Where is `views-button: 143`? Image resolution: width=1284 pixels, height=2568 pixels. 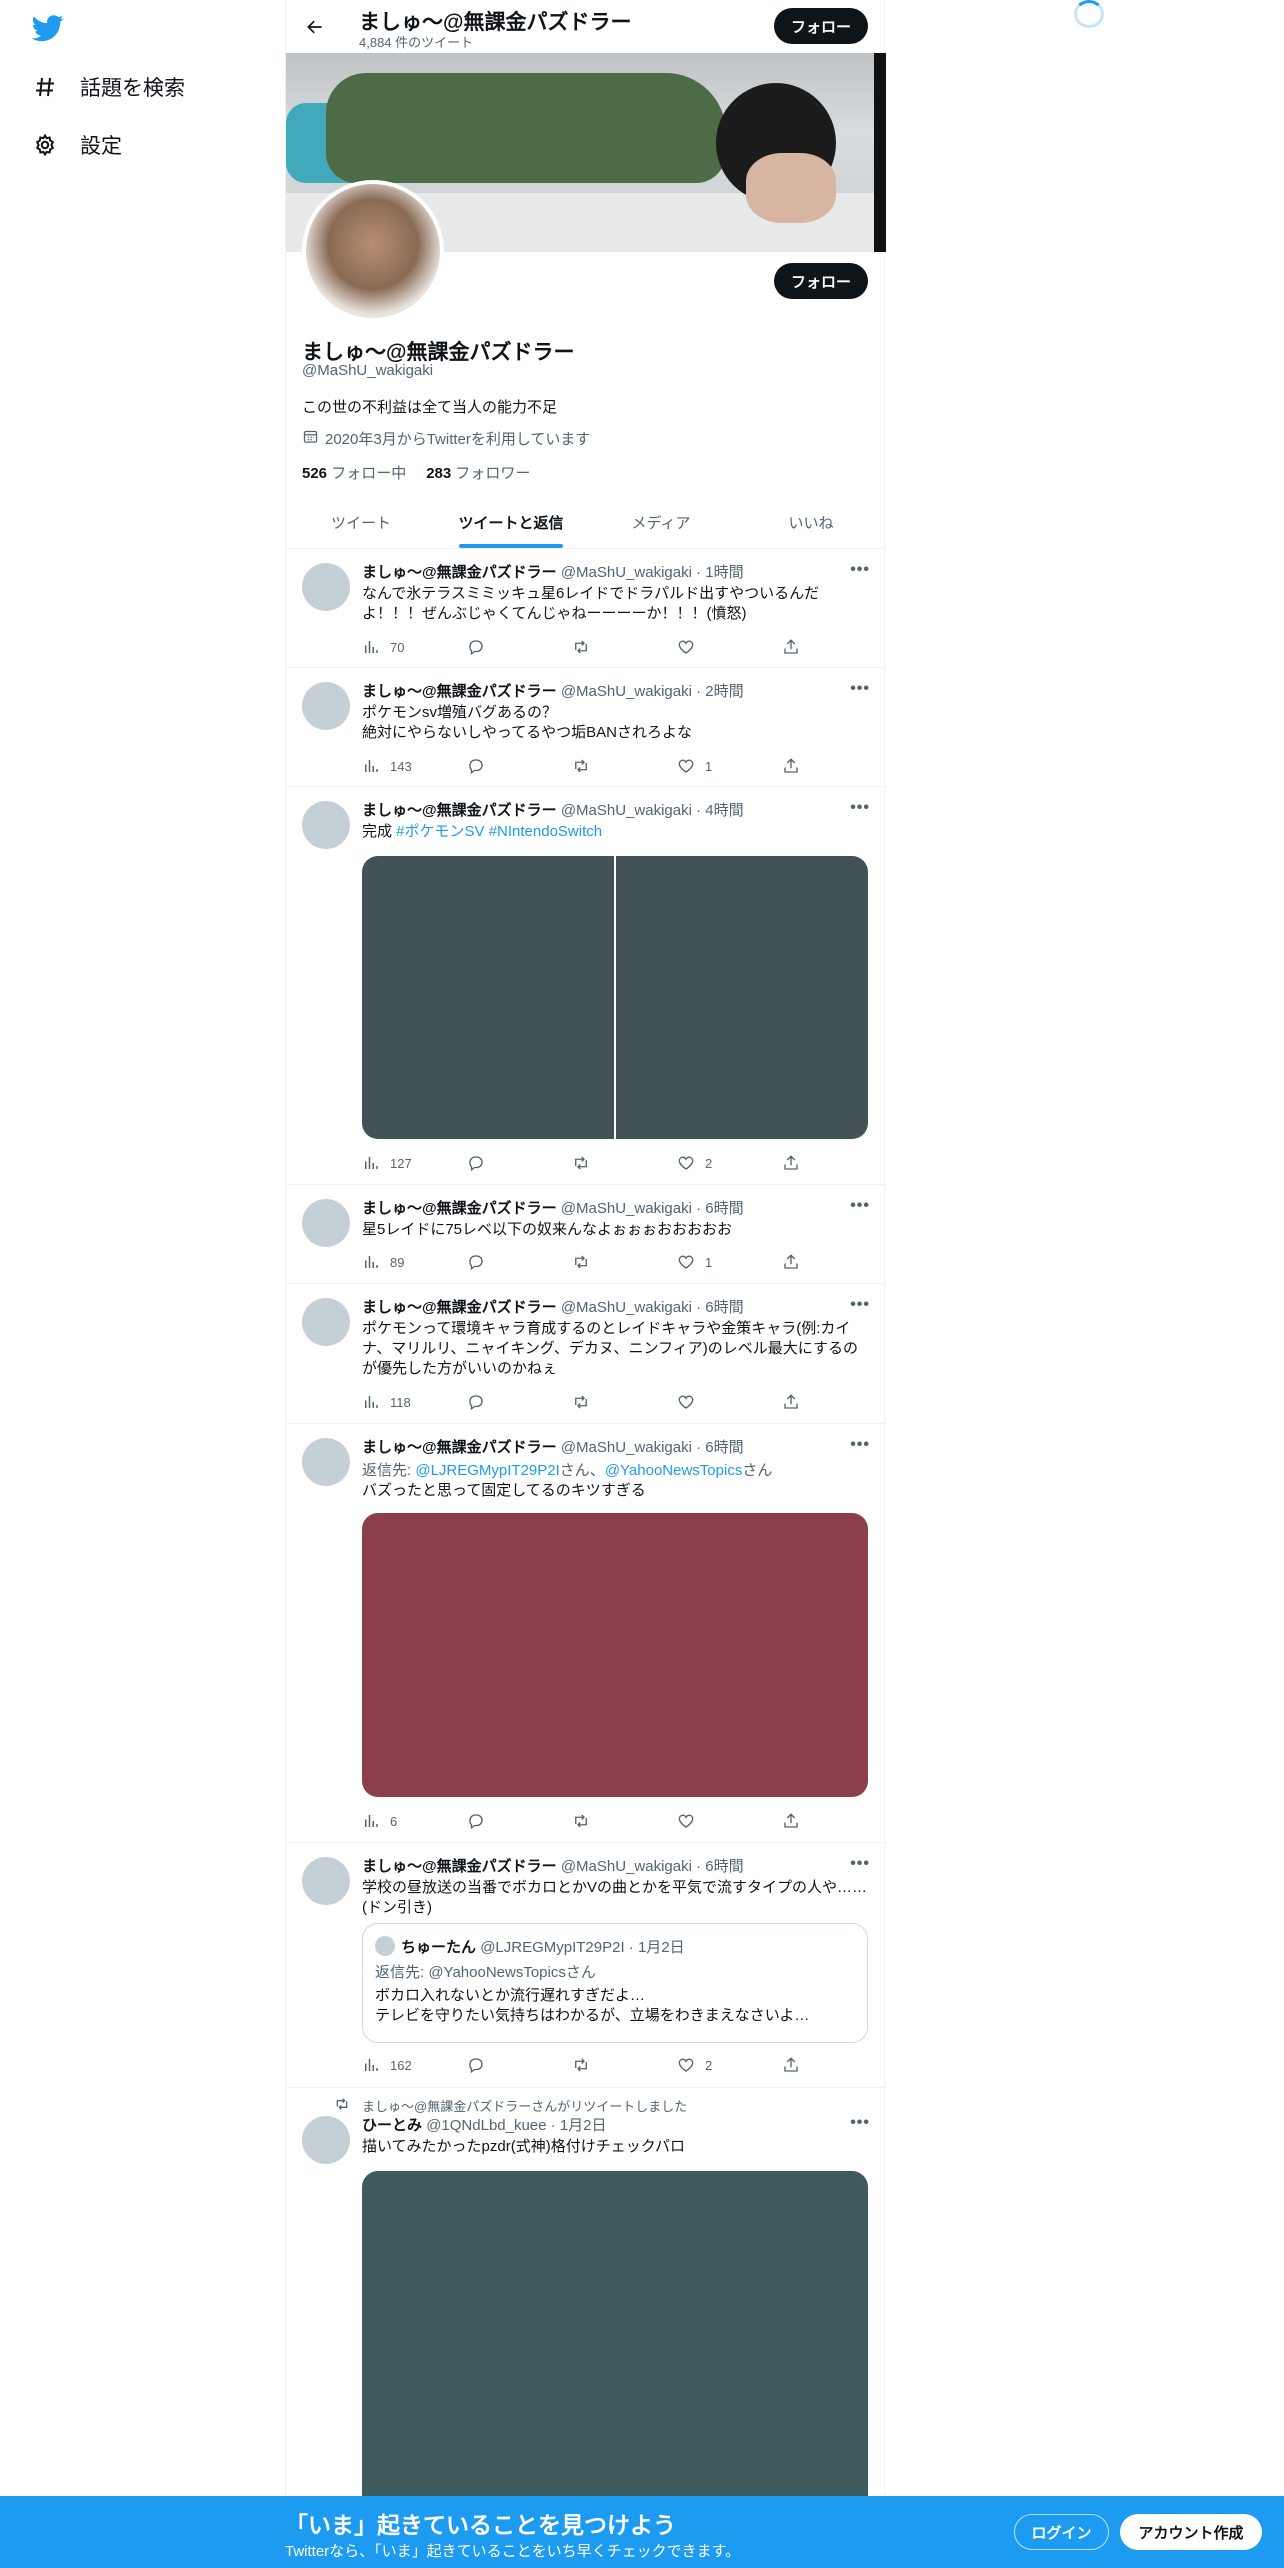 views-button: 143 is located at coordinates (397, 766).